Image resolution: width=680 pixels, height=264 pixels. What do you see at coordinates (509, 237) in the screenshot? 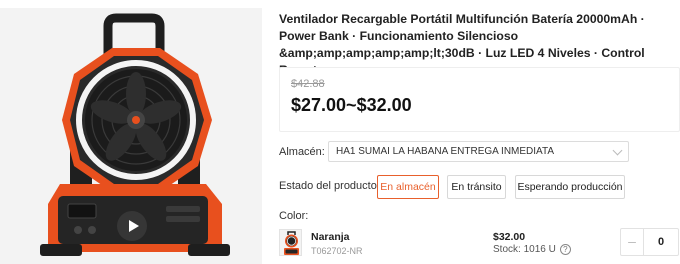
I see `variant-price: $32.00` at bounding box center [509, 237].